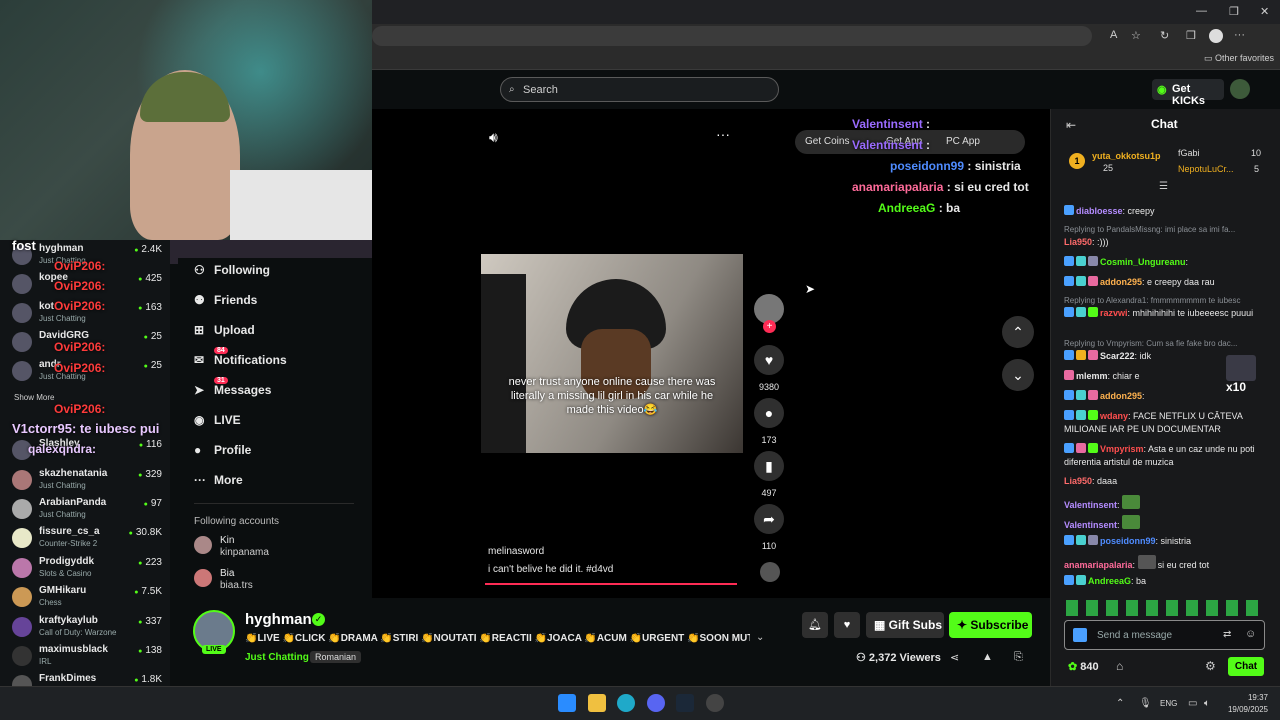 This screenshot has width=1280, height=720. I want to click on expand-title-icon: ⌄, so click(760, 637).